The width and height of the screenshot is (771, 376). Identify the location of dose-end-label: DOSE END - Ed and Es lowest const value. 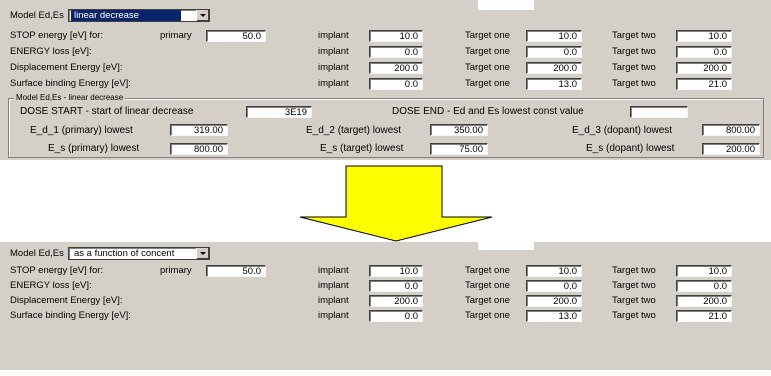
(488, 111).